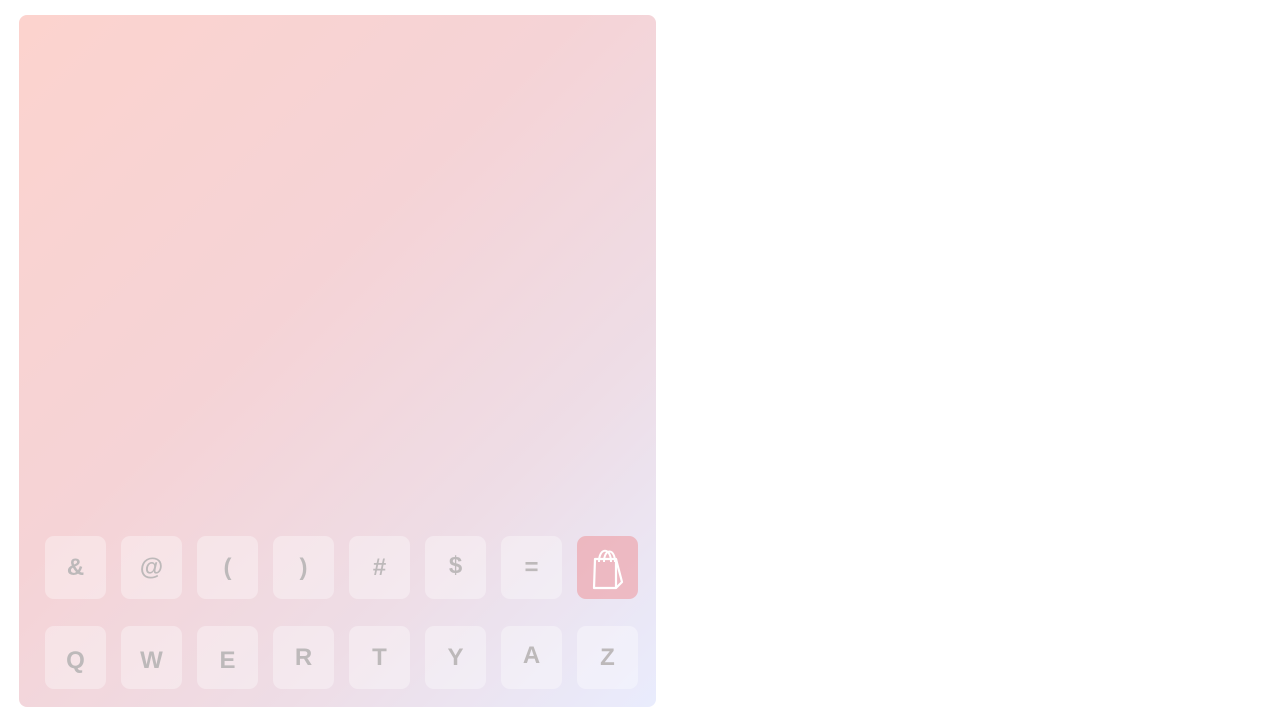 This screenshot has width=1280, height=720. I want to click on key-y: Y, so click(455, 657).